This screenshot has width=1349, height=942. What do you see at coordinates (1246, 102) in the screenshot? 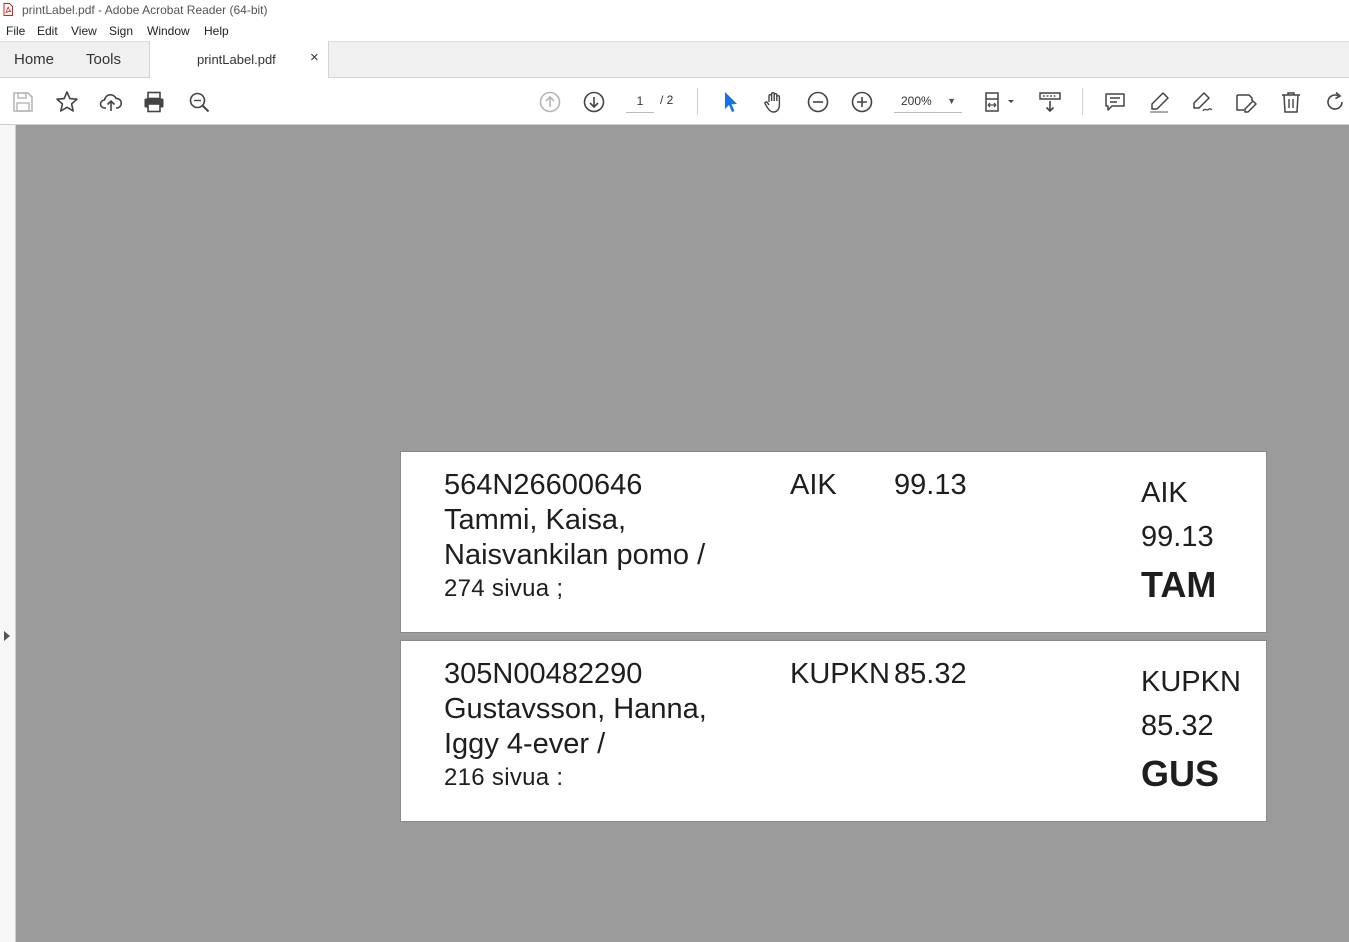
I see `edit-pdf-icon` at bounding box center [1246, 102].